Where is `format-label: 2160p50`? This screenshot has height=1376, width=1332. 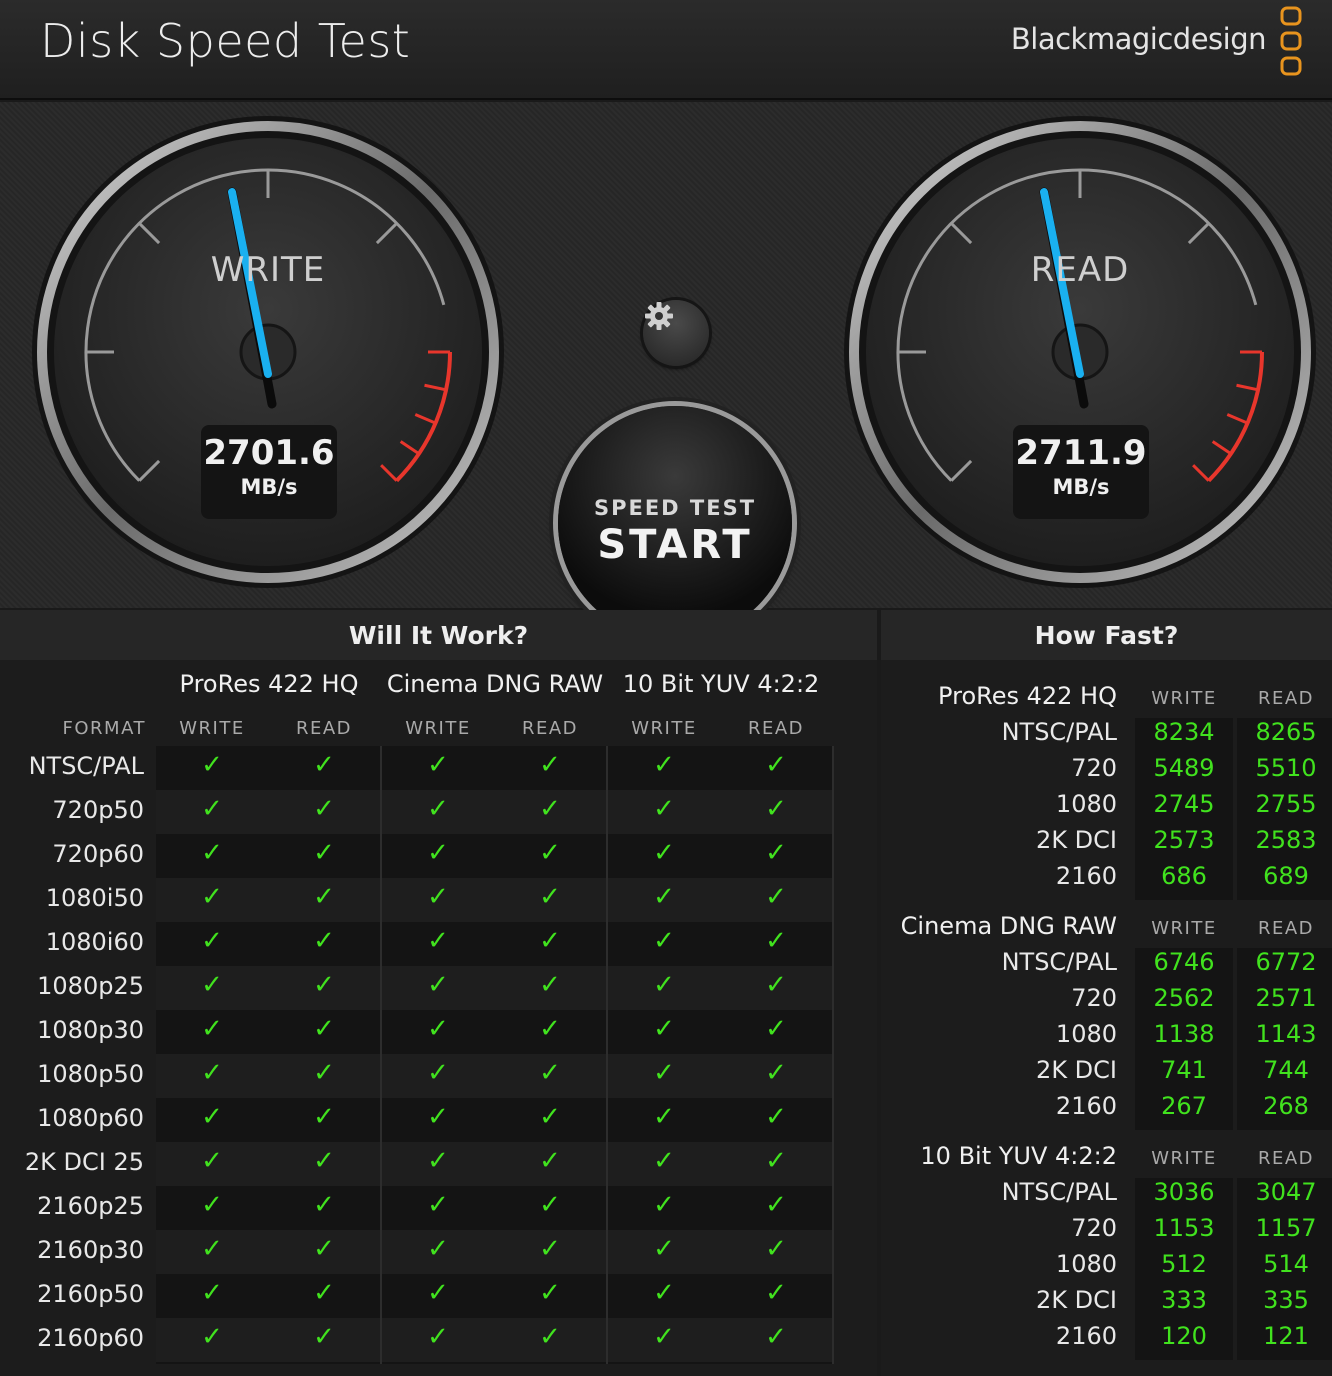 format-label: 2160p50 is located at coordinates (90, 1294).